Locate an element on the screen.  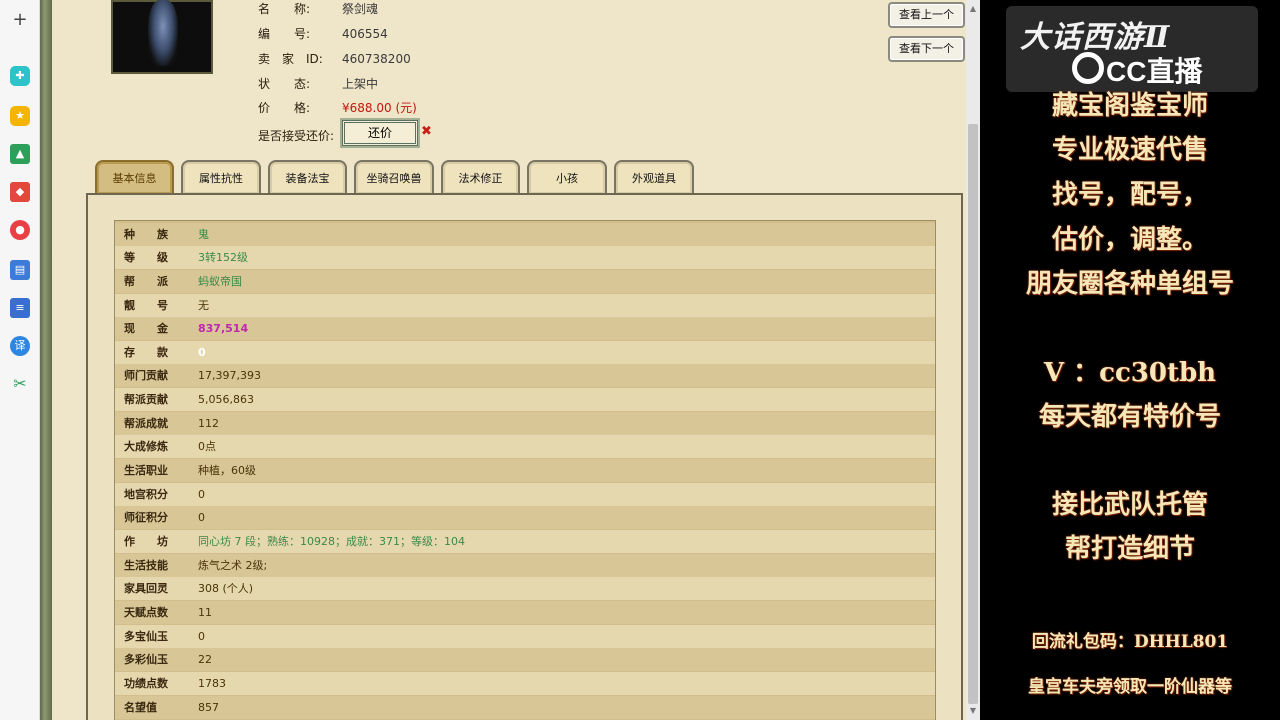
game-logo-title: 大话西游Ⅱ is located at coordinates (1095, 37).